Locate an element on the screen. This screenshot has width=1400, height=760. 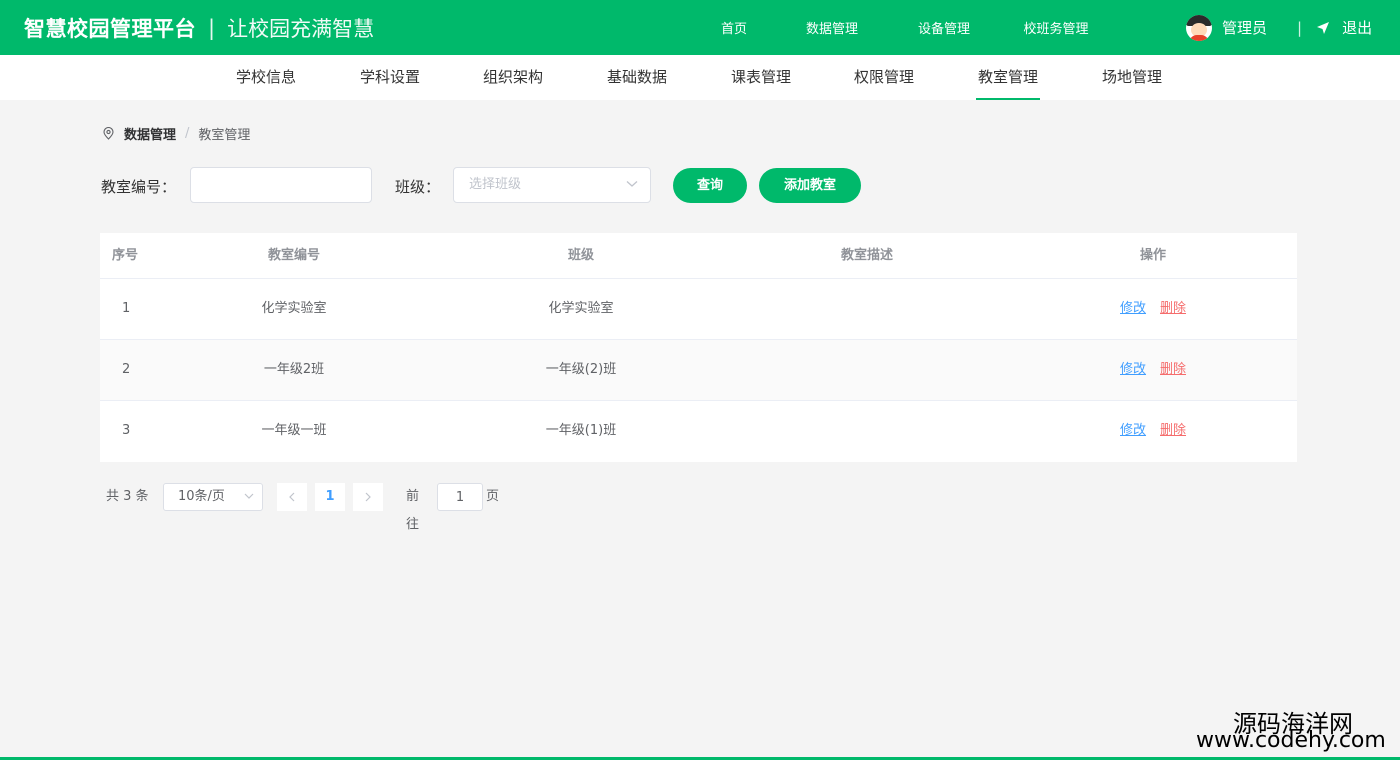
row-class: 一年级(2)班 is located at coordinates (581, 369).